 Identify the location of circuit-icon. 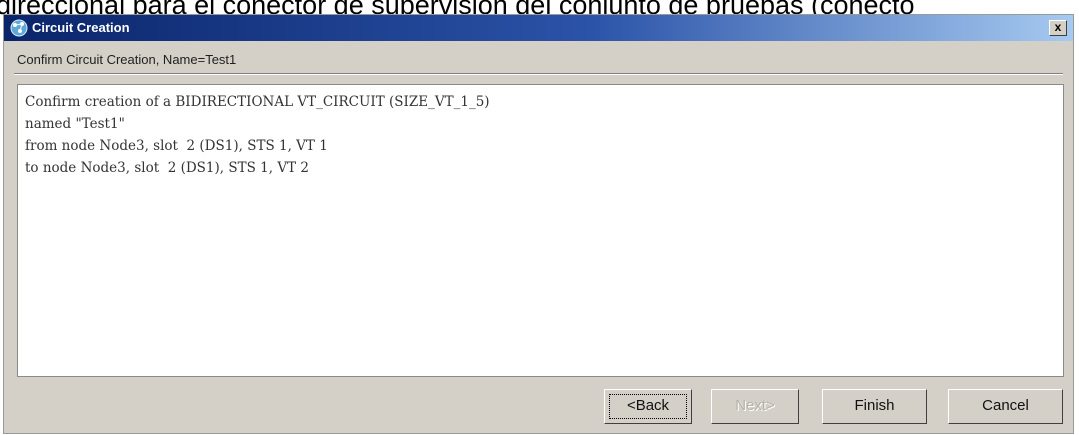
(19, 28).